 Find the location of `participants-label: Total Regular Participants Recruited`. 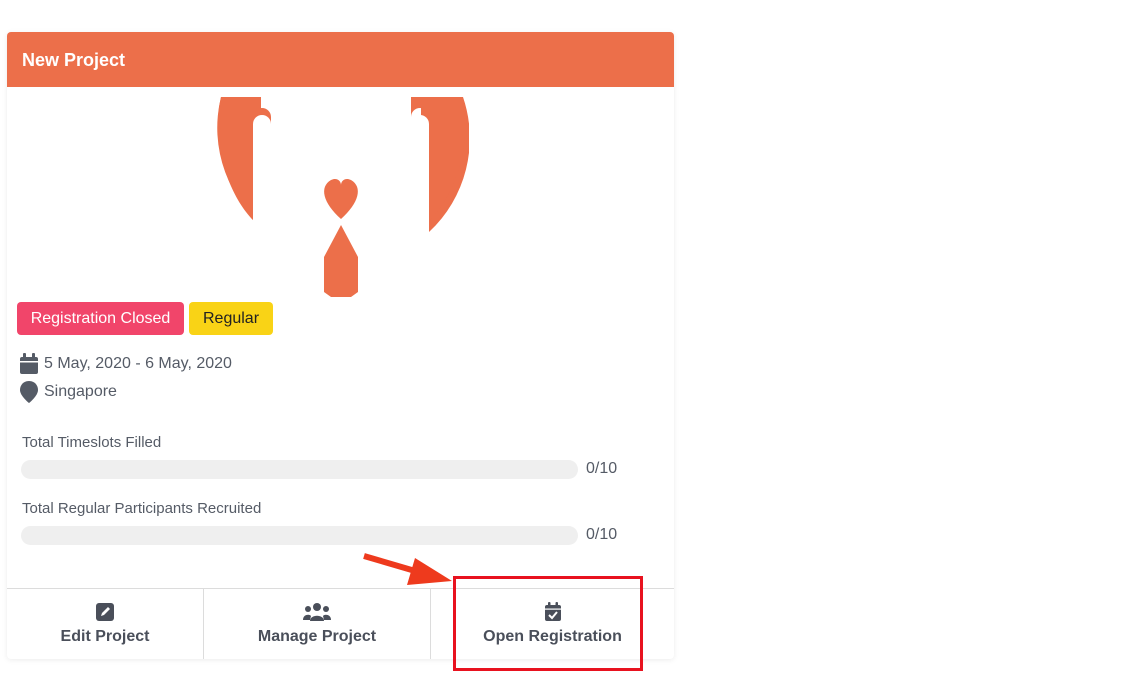

participants-label: Total Regular Participants Recruited is located at coordinates (142, 508).